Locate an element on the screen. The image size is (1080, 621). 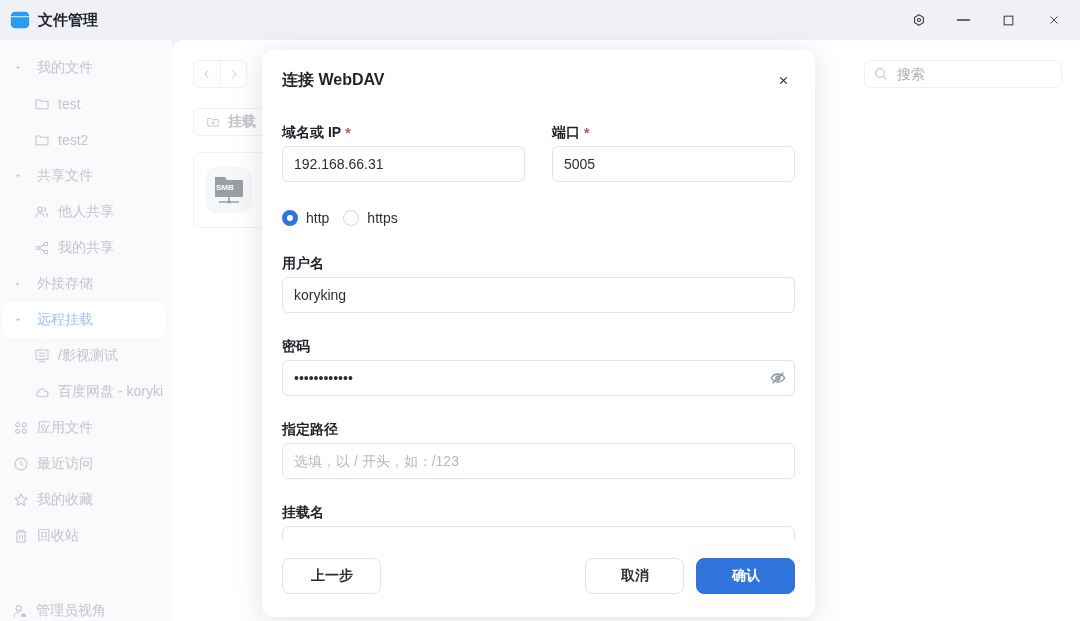
back-step-button: 上一步 is located at coordinates (331, 576).